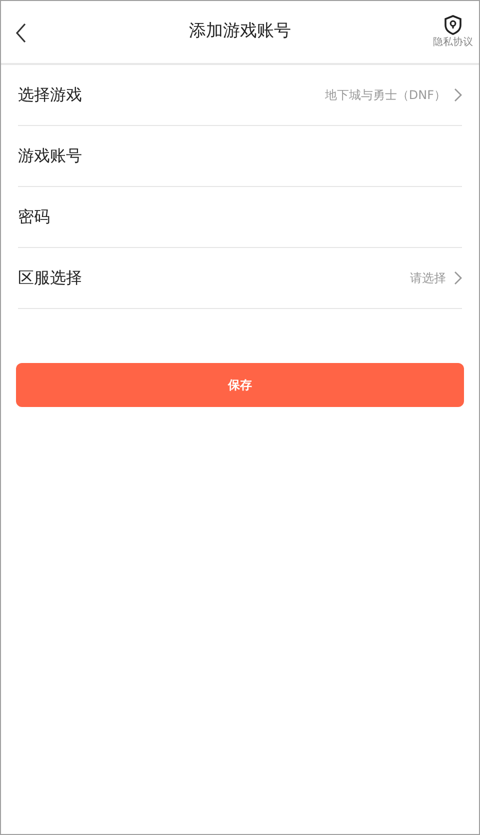 The width and height of the screenshot is (480, 835). Describe the element at coordinates (436, 278) in the screenshot. I see `select-field: 请选择` at that location.